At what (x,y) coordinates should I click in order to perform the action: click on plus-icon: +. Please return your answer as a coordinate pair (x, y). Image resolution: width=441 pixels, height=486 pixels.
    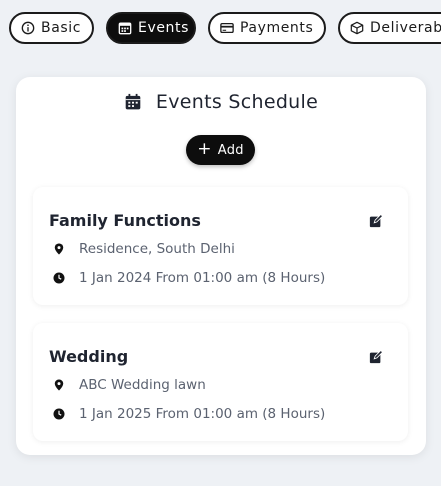
    Looking at the image, I should click on (204, 148).